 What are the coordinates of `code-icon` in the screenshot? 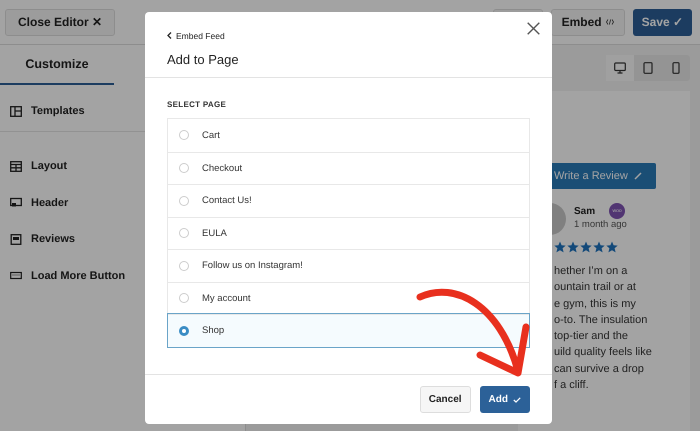 It's located at (610, 22).